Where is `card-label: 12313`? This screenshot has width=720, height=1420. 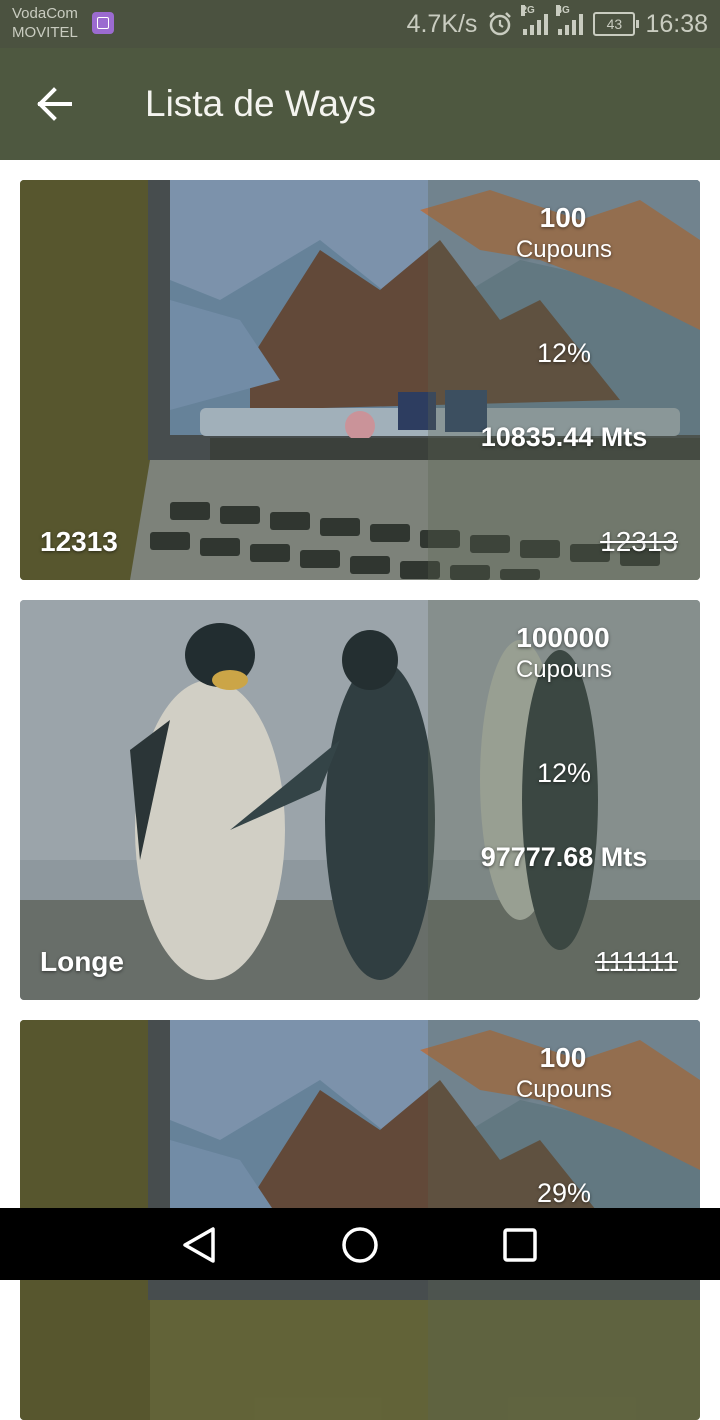 card-label: 12313 is located at coordinates (79, 541).